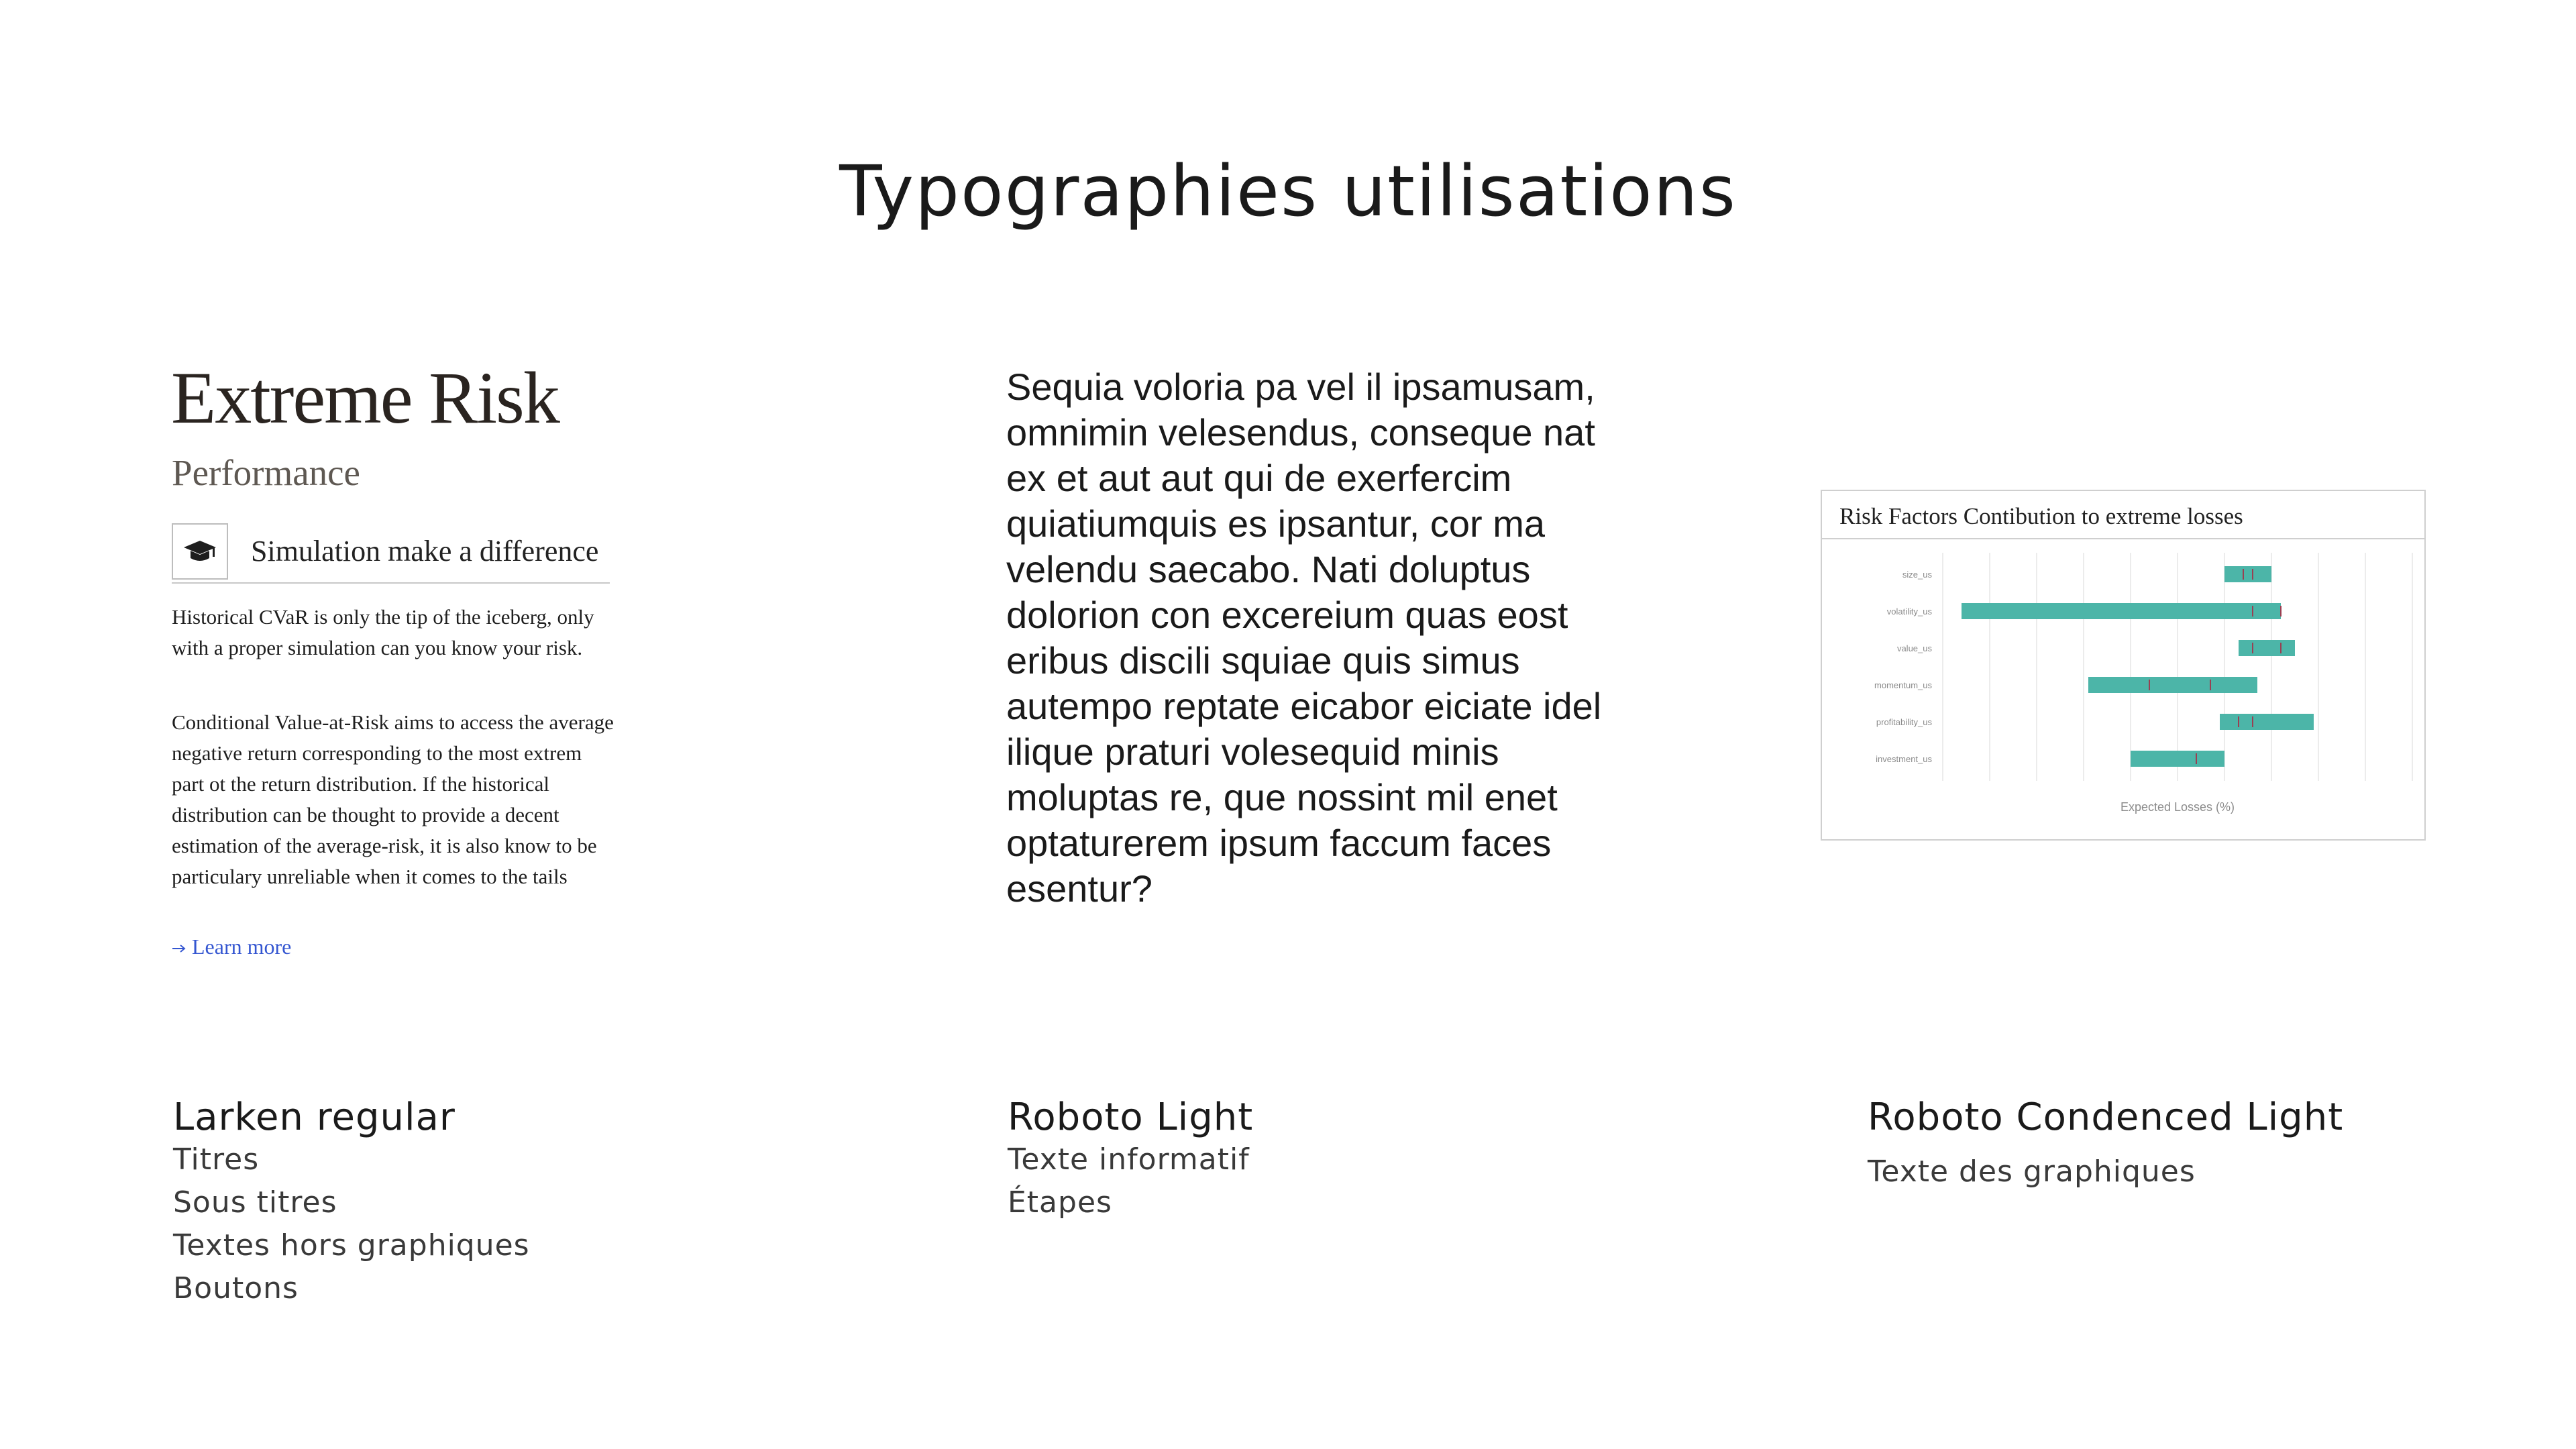  I want to click on font-name: Roboto Light, so click(1131, 1117).